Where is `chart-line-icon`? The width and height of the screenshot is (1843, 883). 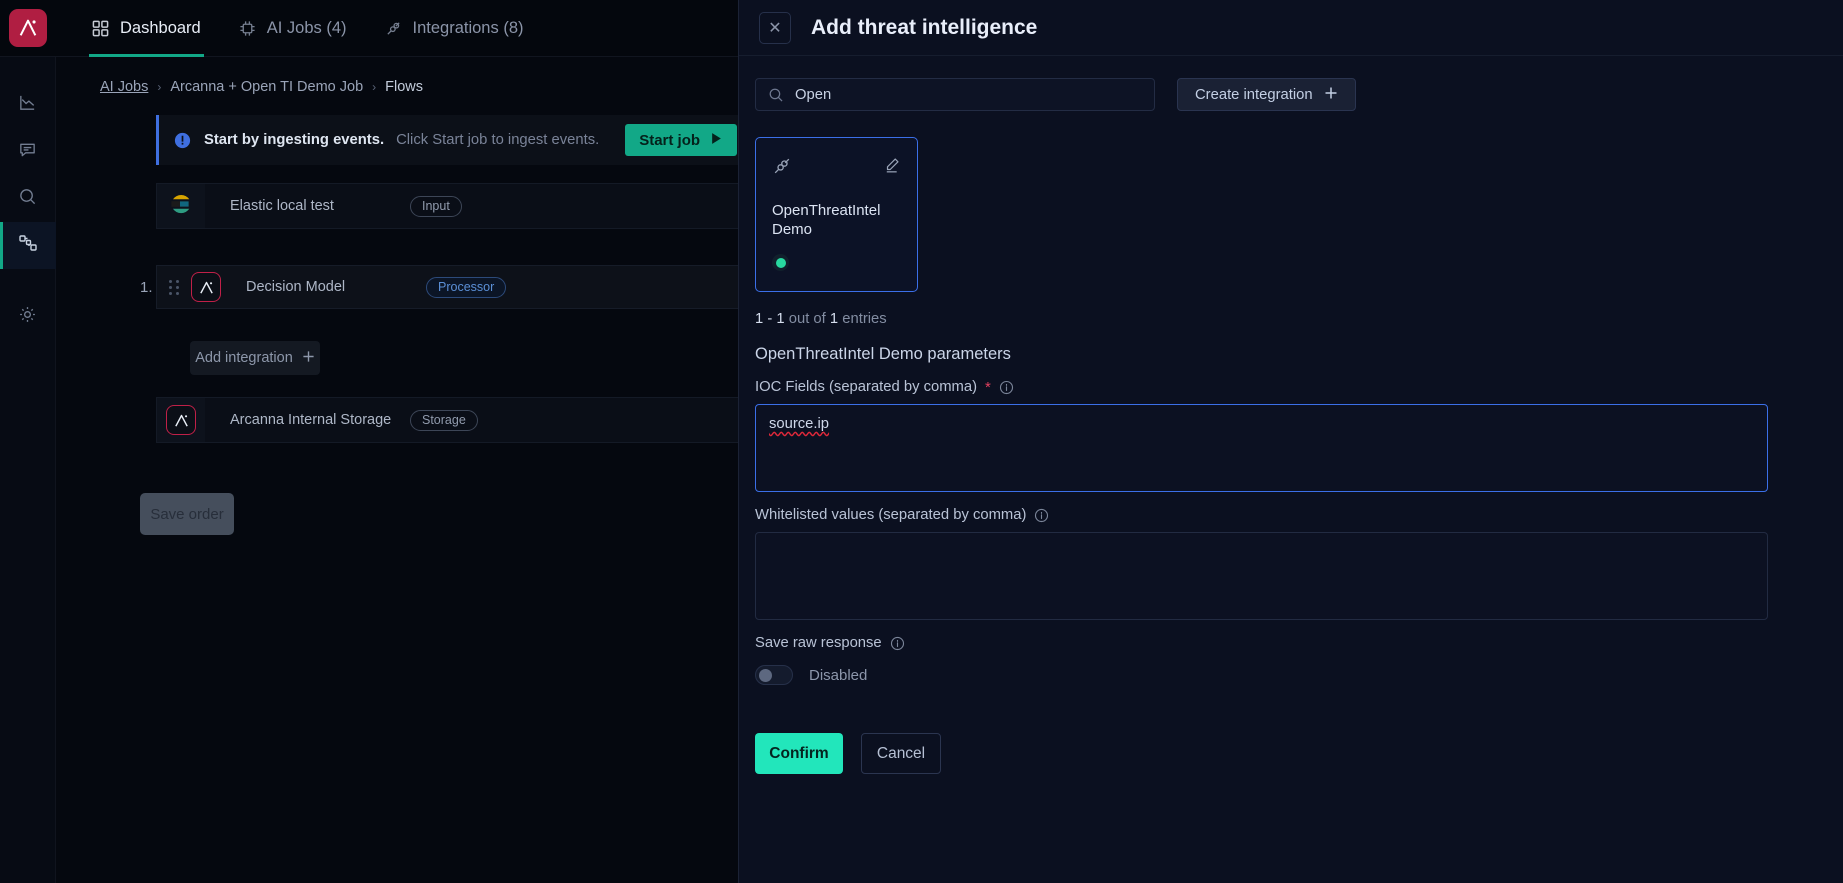
chart-line-icon is located at coordinates (27, 105).